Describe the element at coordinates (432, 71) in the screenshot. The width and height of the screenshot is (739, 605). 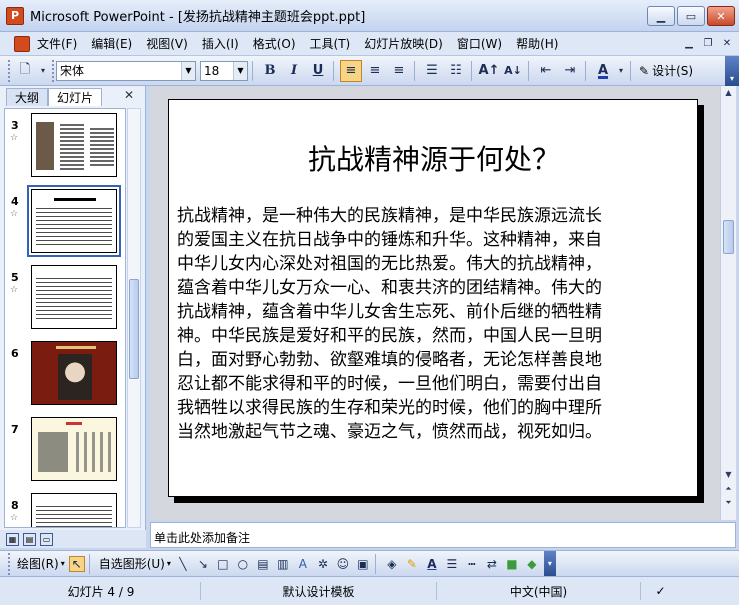
I see `numbering-button: ☰` at that location.